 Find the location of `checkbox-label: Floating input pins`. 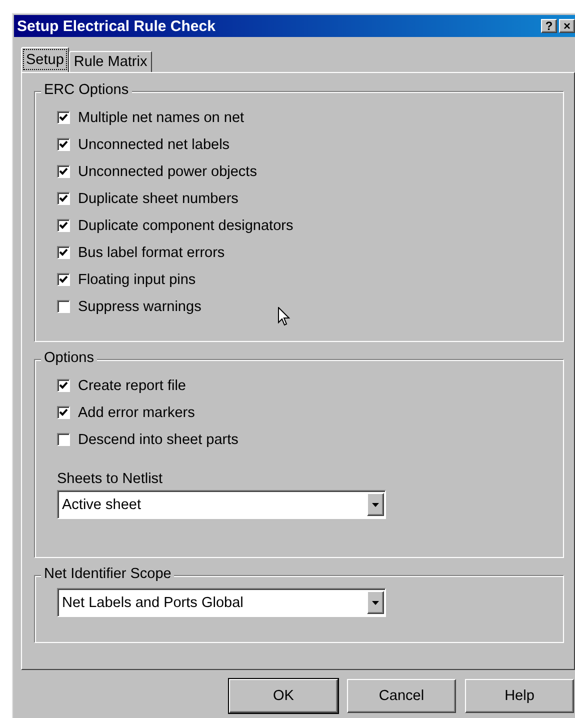

checkbox-label: Floating input pins is located at coordinates (137, 280).